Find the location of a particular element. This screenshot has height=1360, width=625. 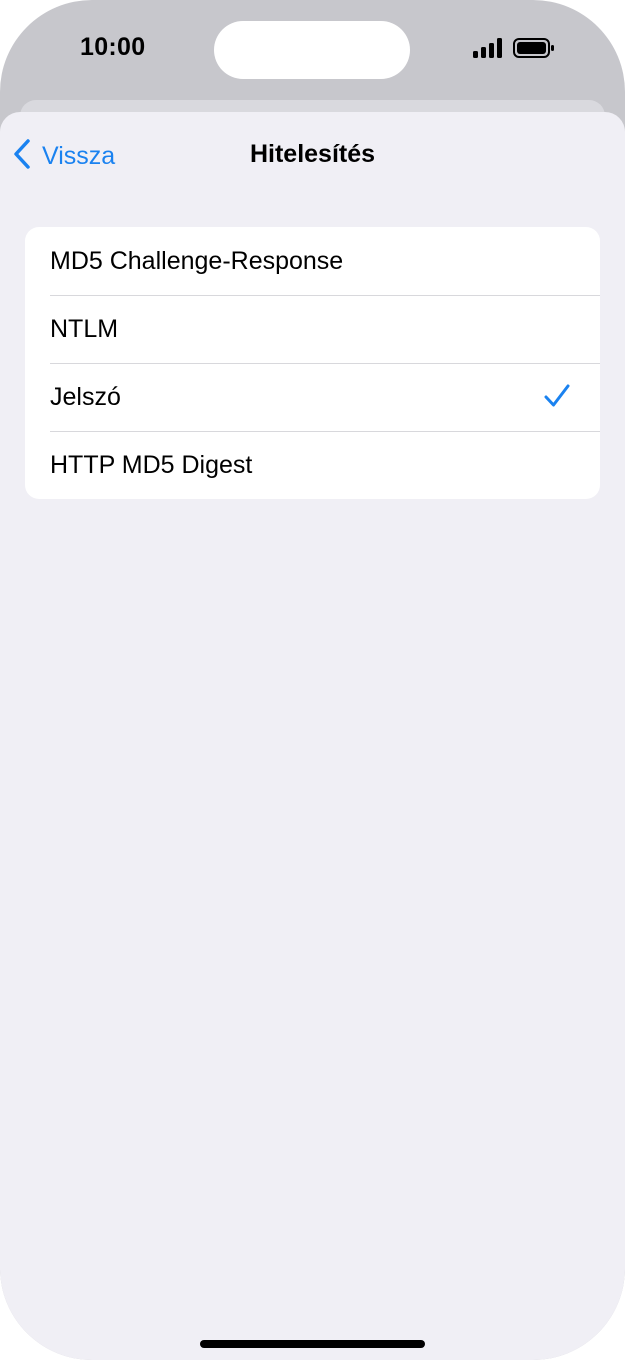

signal-icon is located at coordinates (489, 50).